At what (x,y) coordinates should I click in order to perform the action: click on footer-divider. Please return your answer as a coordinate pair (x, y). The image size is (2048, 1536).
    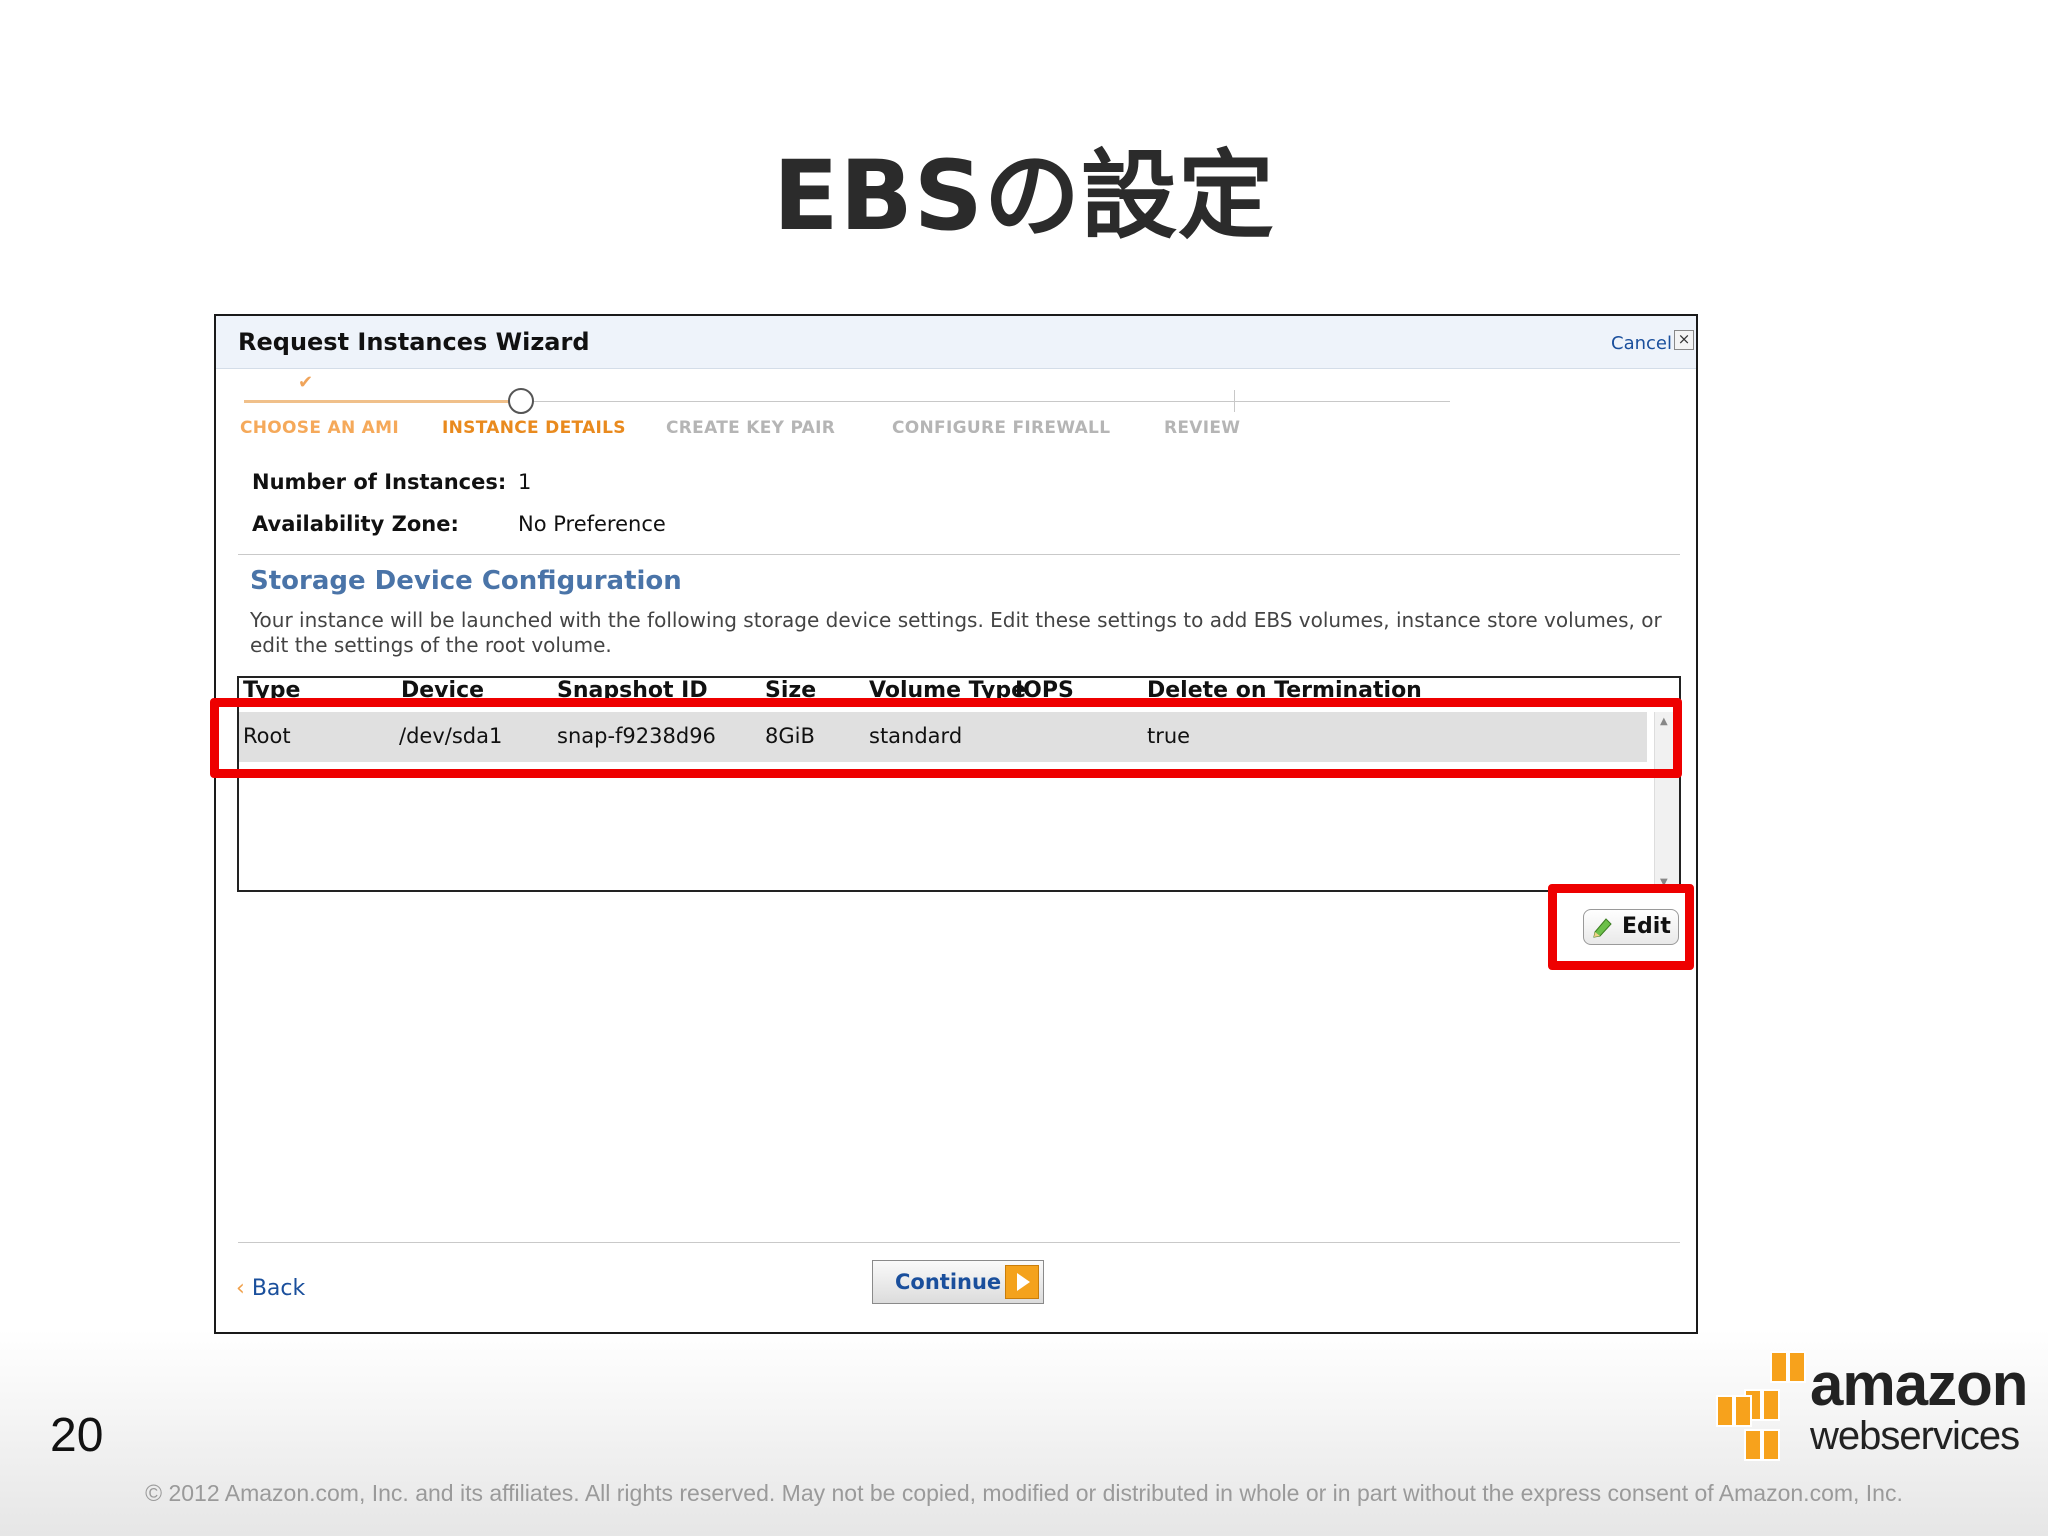
    Looking at the image, I should click on (959, 1242).